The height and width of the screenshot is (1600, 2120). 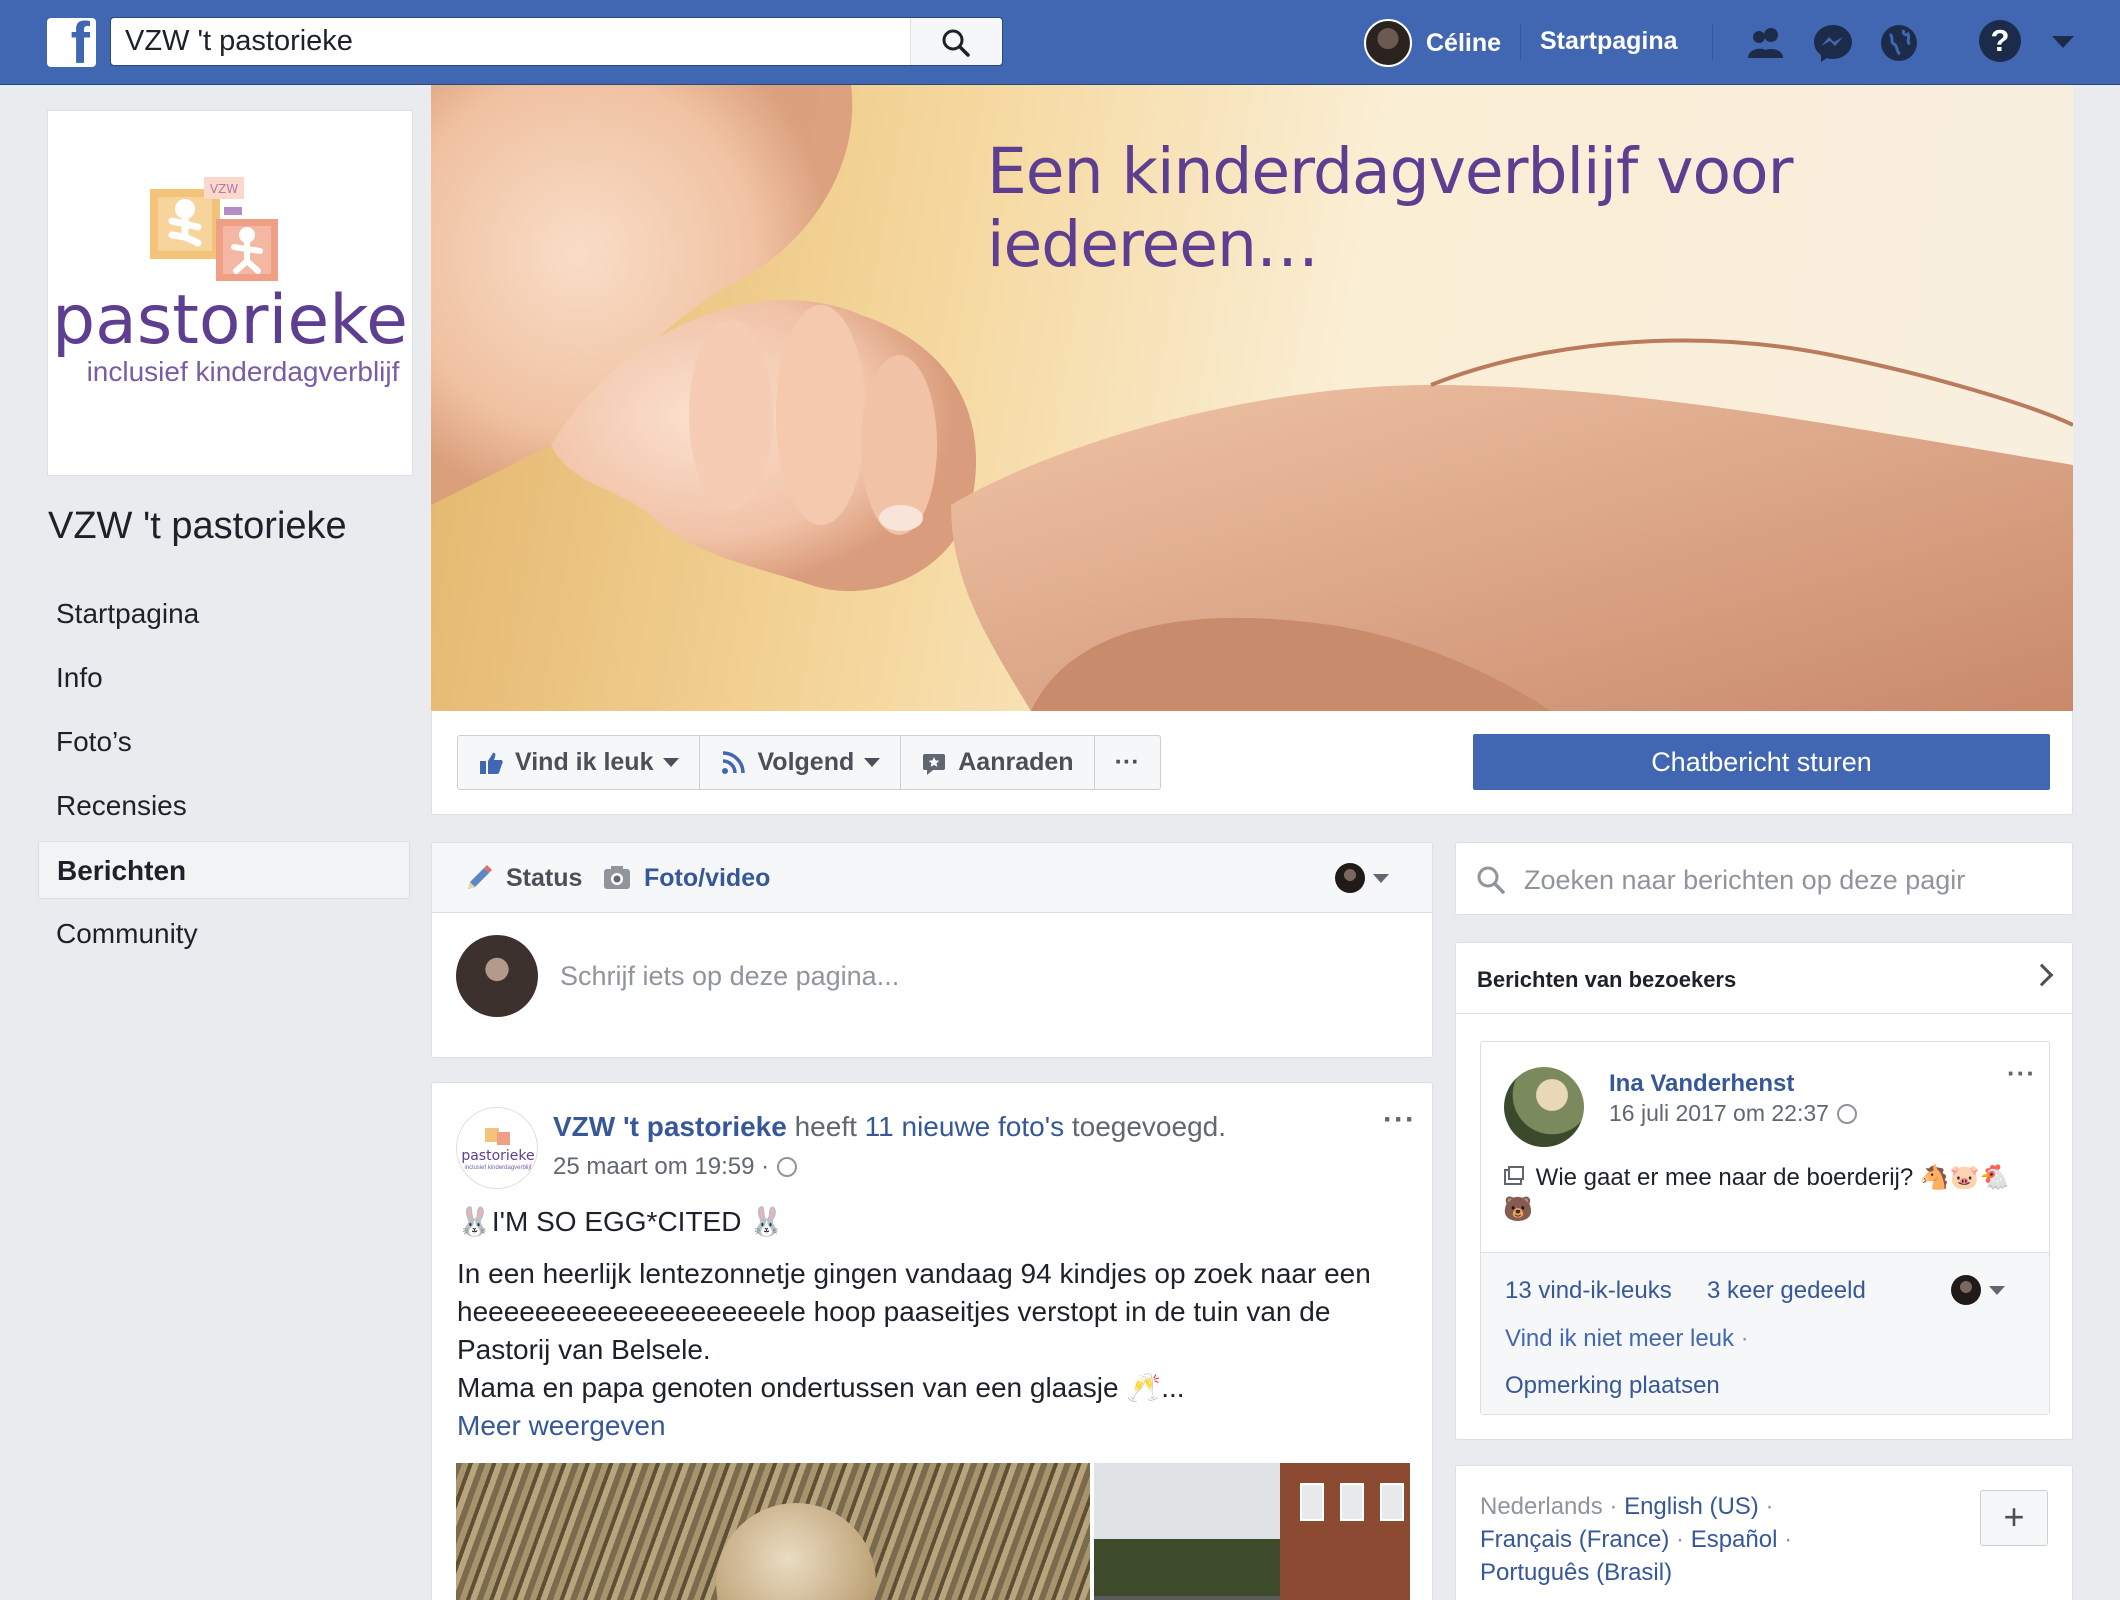 I want to click on see-more-link: Meer weergeven, so click(x=937, y=1426).